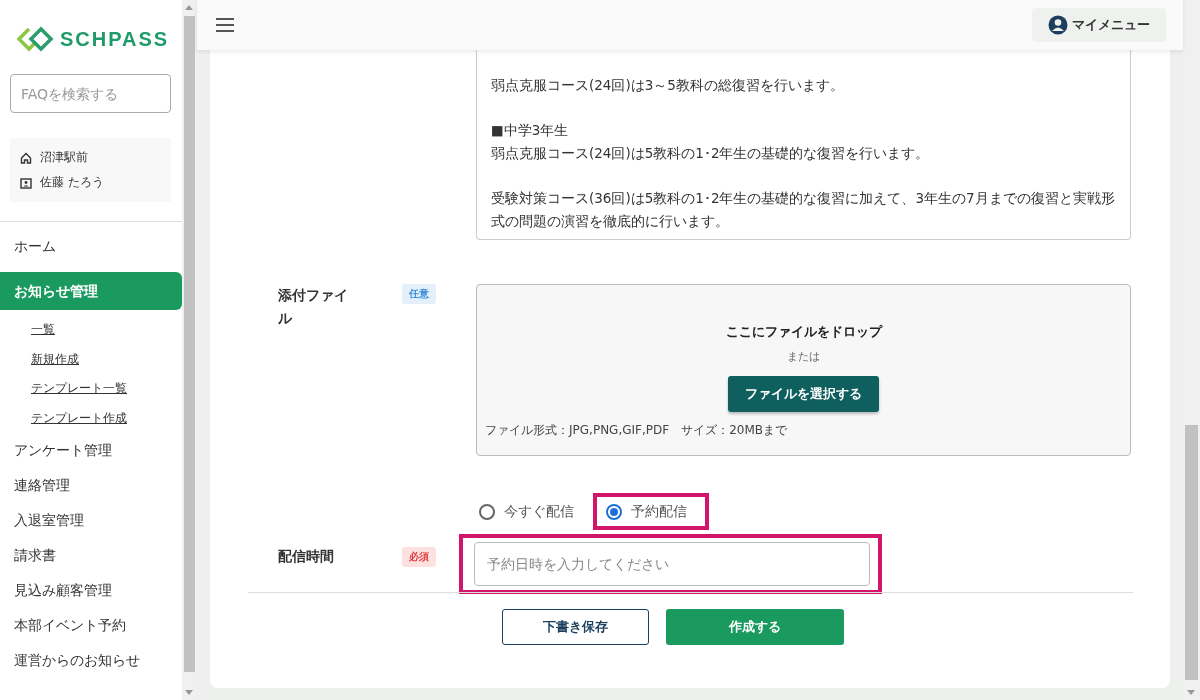  I want to click on info-text: 沼津駅前, so click(64, 157).